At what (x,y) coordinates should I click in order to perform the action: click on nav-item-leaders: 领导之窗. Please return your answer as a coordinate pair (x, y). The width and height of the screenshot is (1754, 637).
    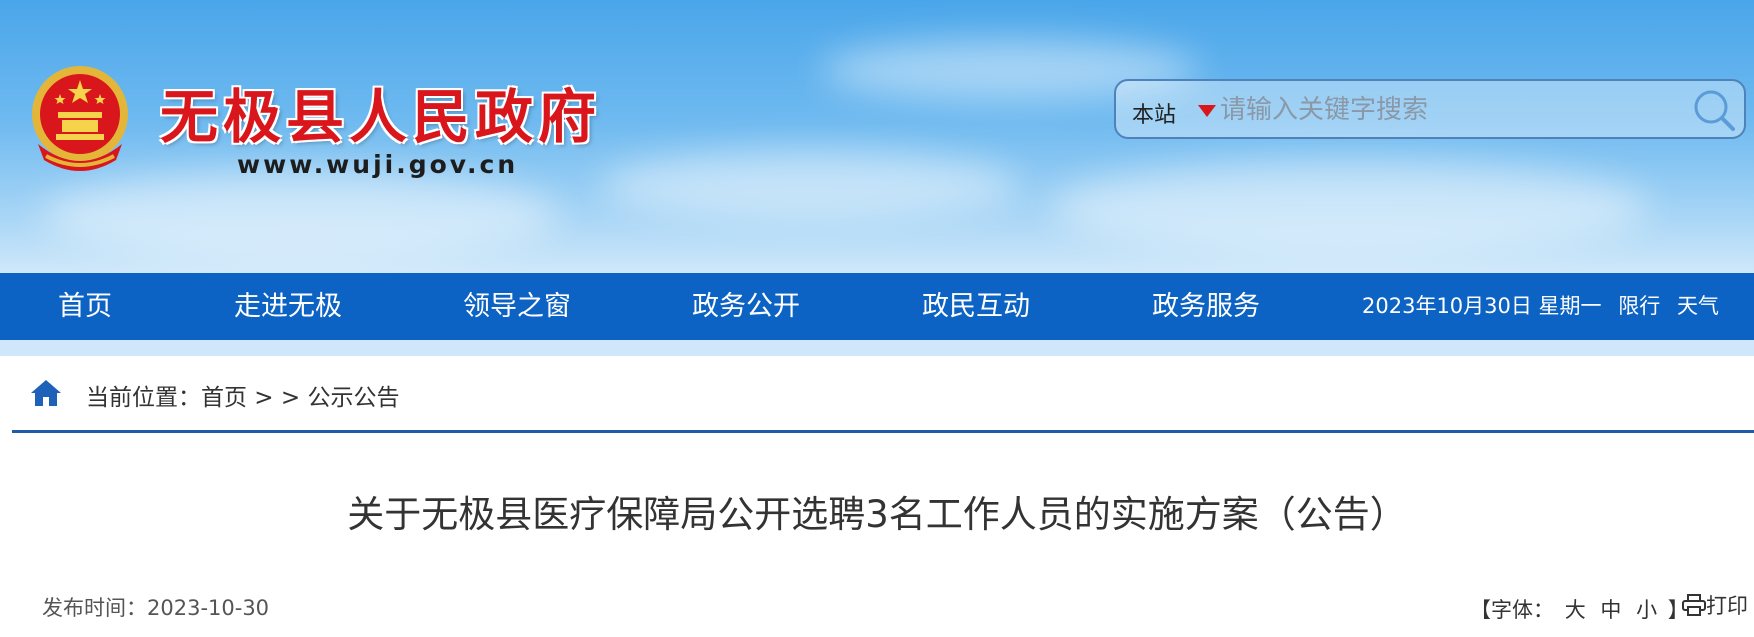
    Looking at the image, I should click on (517, 306).